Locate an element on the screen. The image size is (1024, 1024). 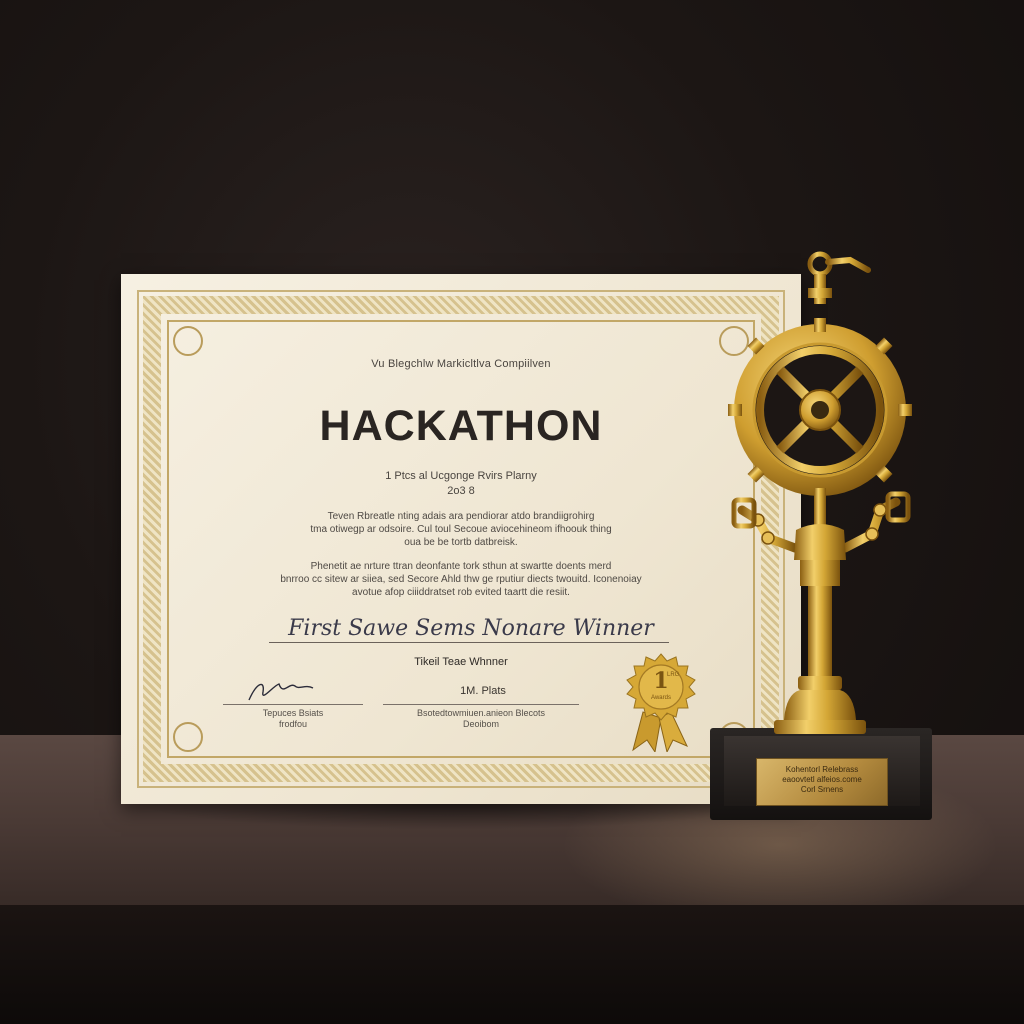
gold-seal: 1 LRG Awards is located at coordinates (661, 703).